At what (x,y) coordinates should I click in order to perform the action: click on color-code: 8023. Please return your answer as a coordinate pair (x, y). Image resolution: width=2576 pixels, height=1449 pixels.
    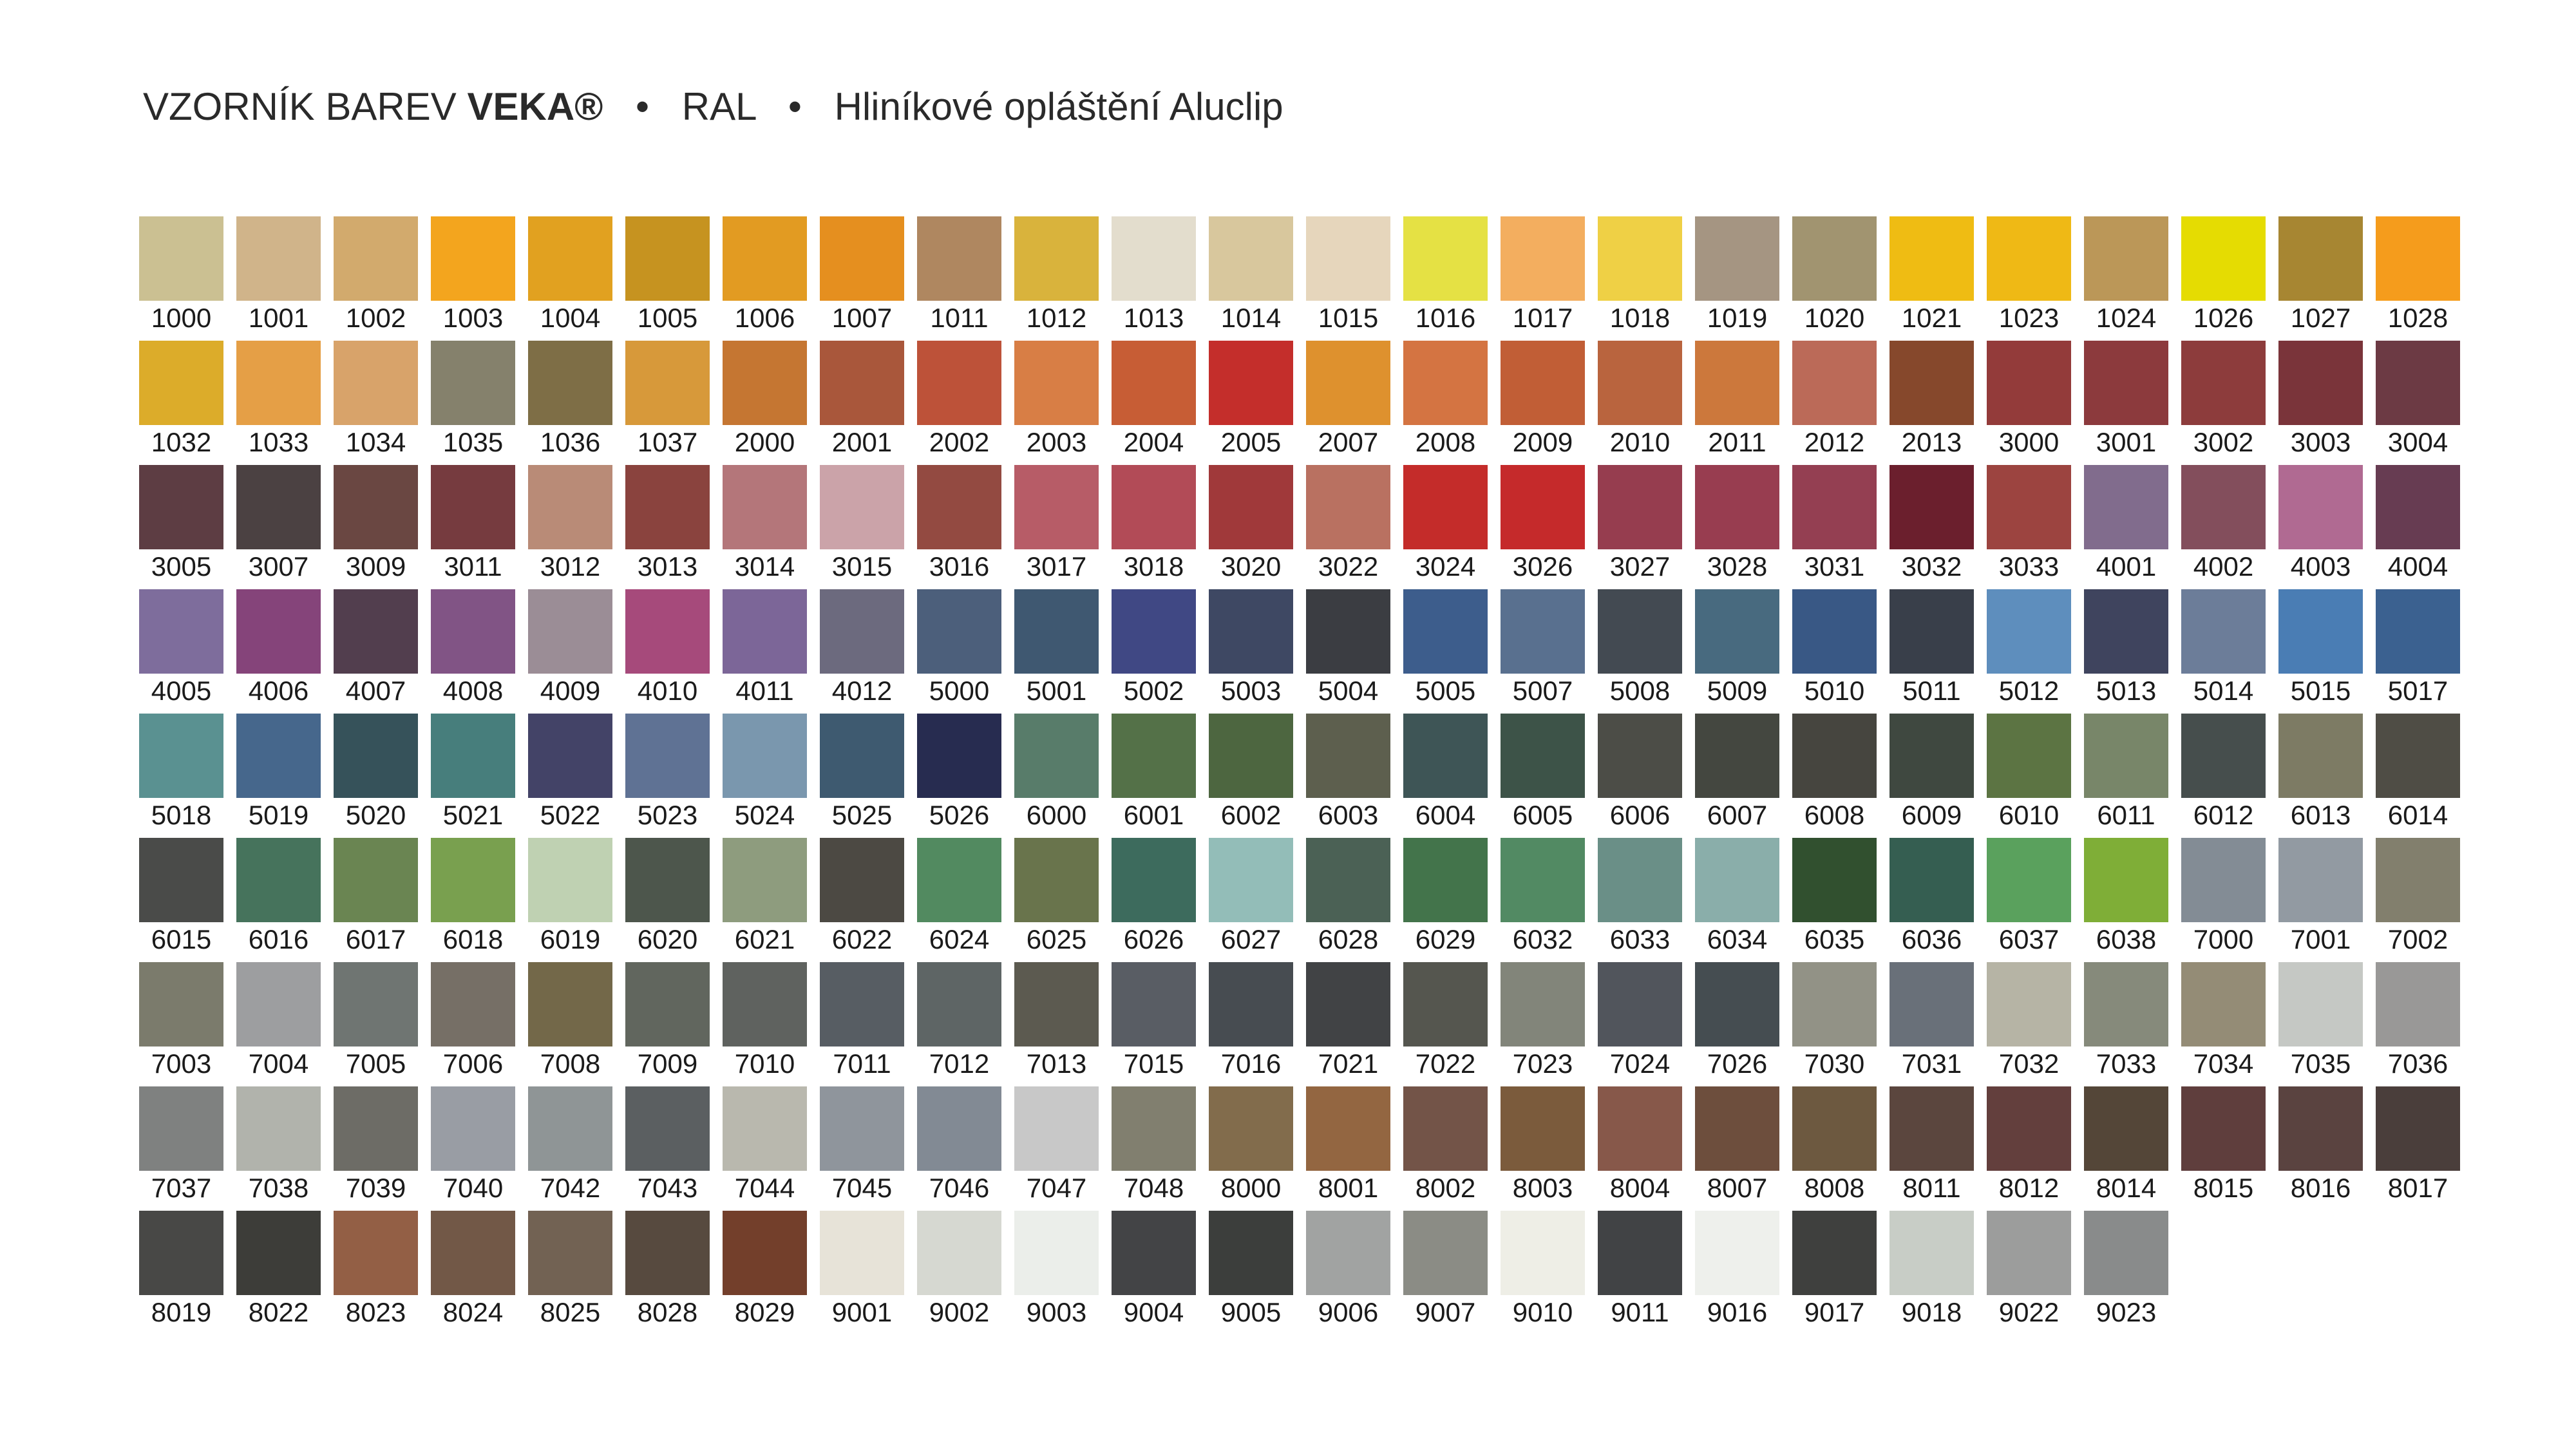
    Looking at the image, I should click on (375, 1312).